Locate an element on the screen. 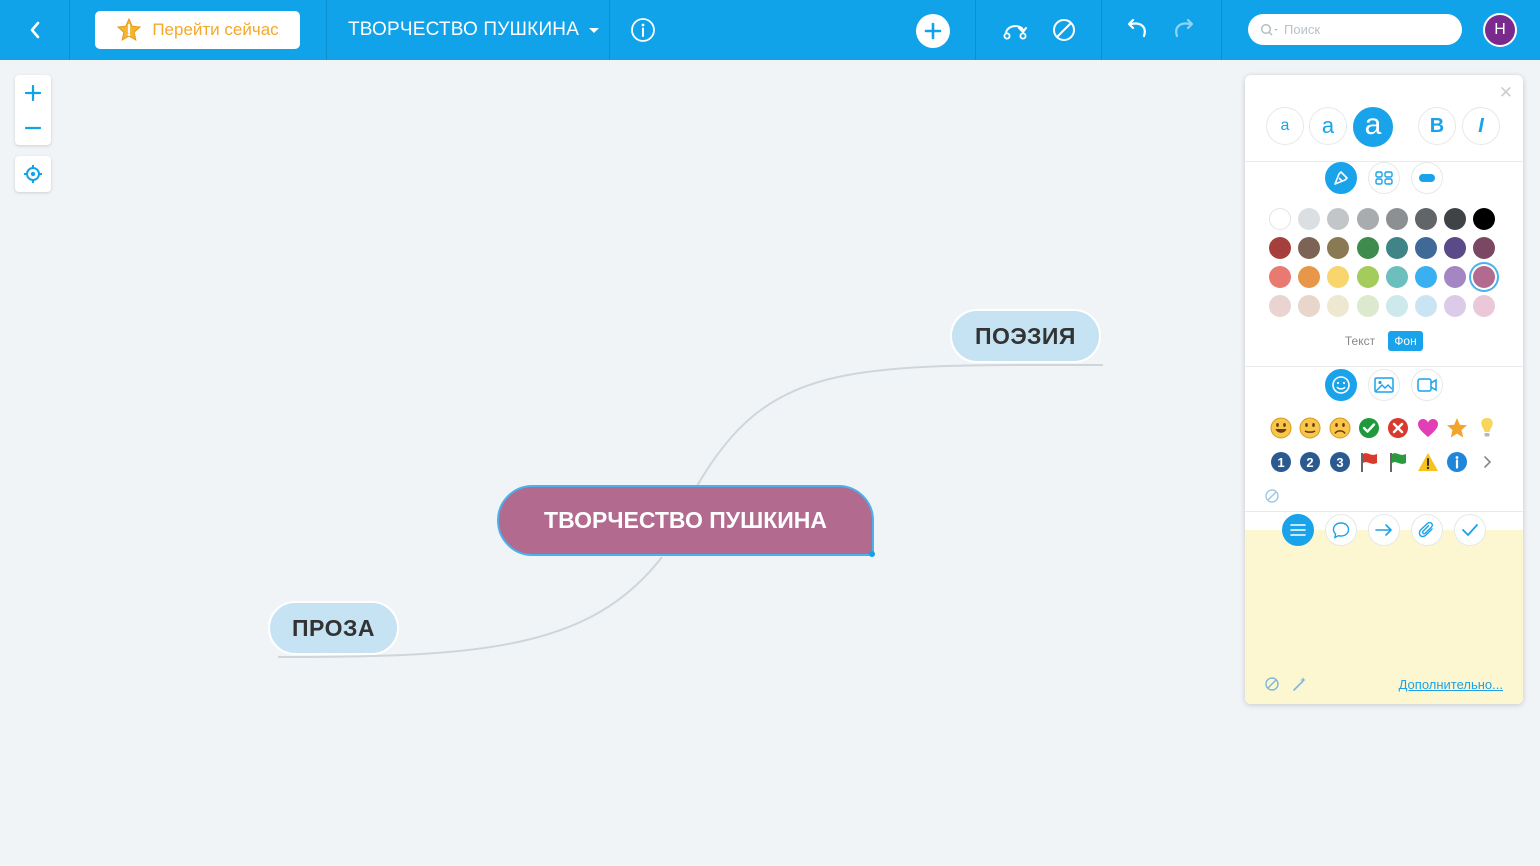  comment-tab is located at coordinates (1341, 530).